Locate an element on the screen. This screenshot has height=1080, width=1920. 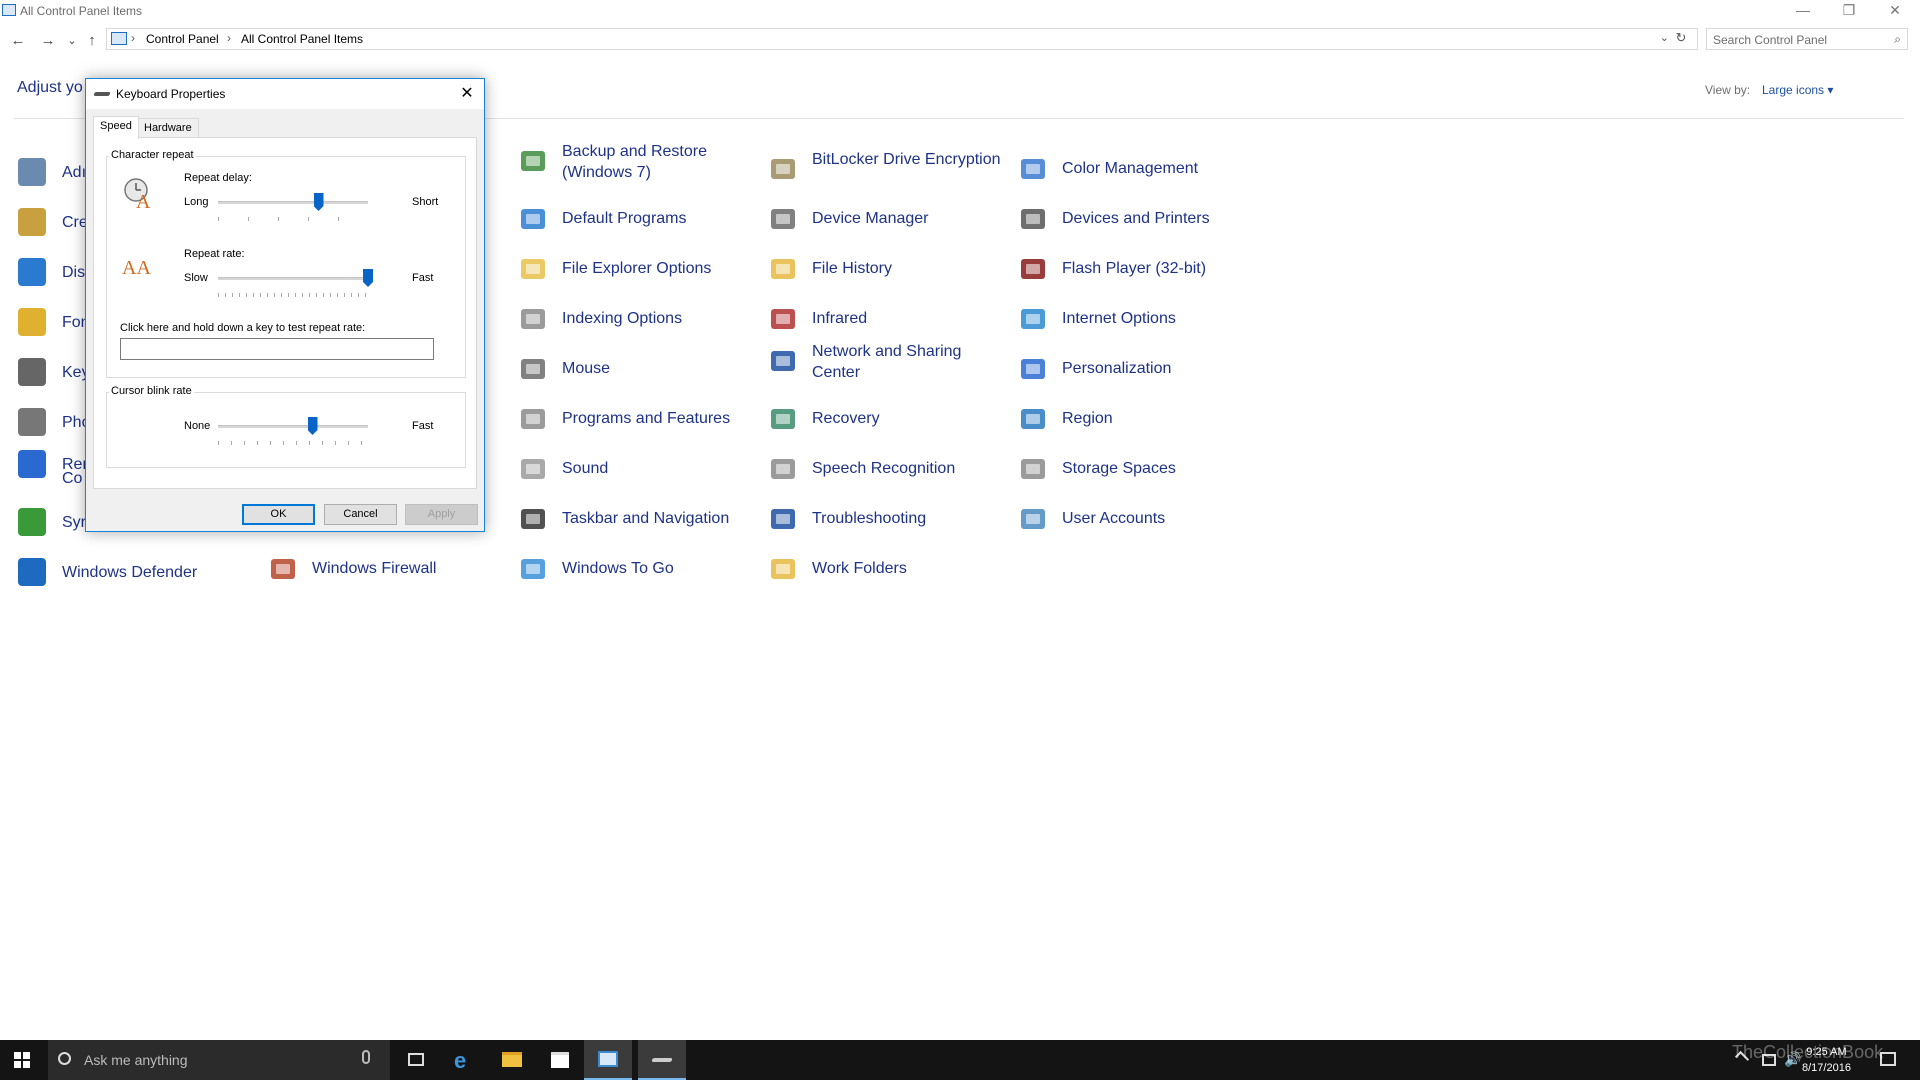
item-mouse: Mouse is located at coordinates (638, 372).